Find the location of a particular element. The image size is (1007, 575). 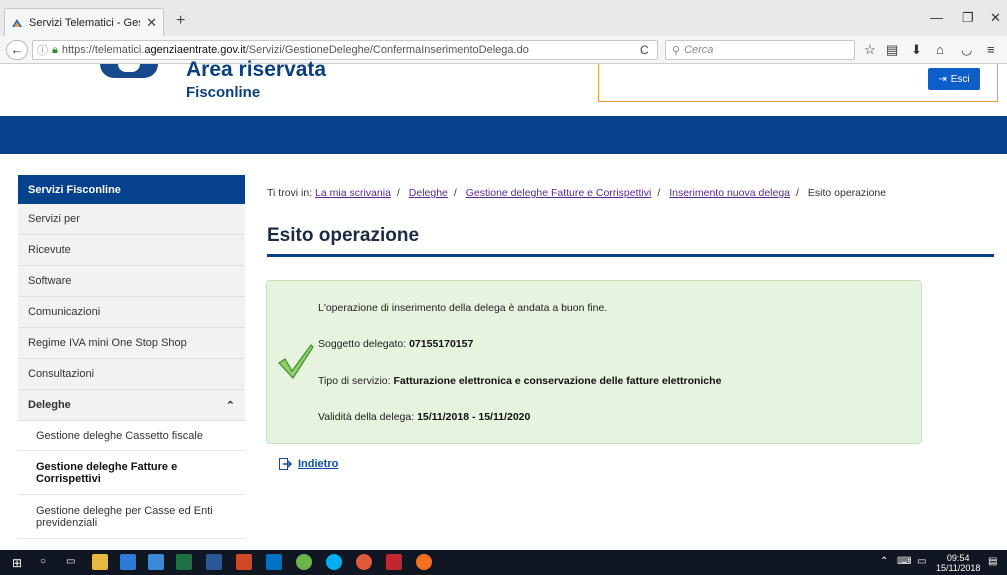

clock-date: 15/11/2018 is located at coordinates (958, 568).